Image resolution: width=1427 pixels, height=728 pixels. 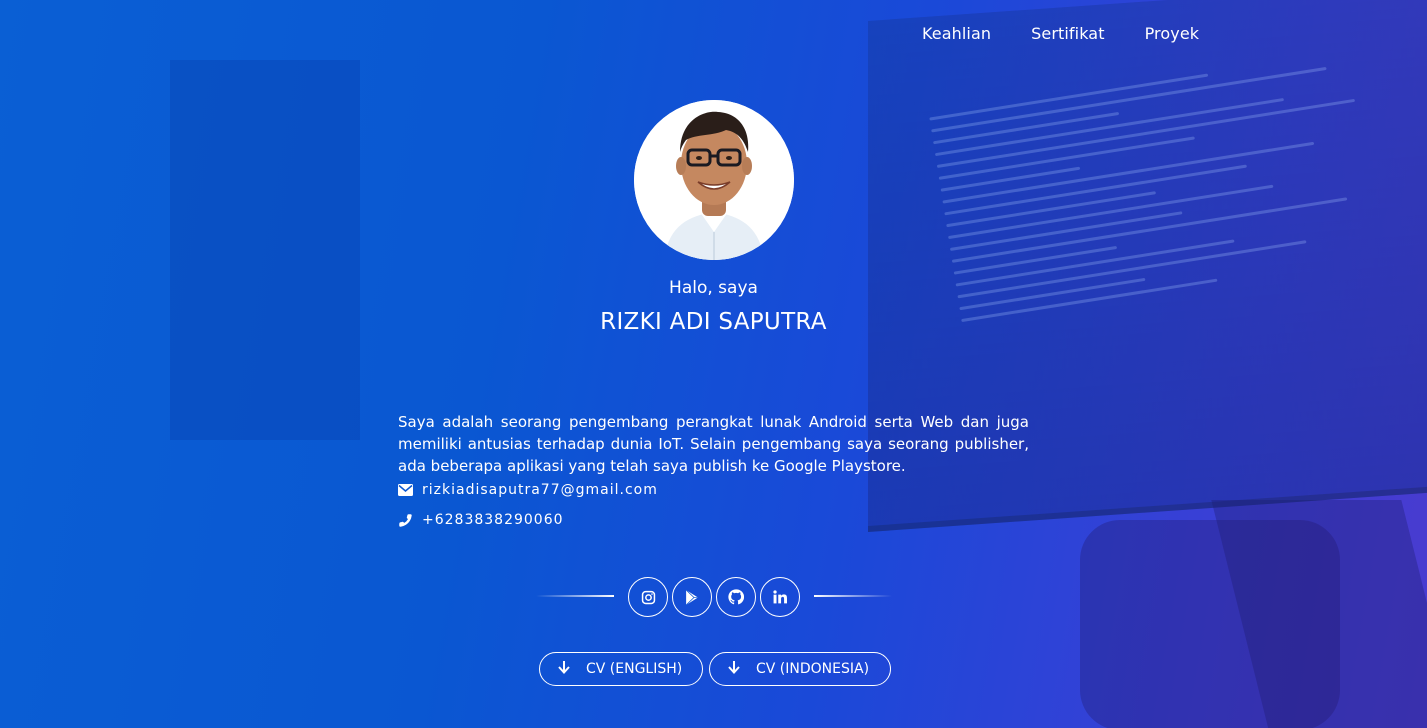 I want to click on cv-indonesia-button: CV (INDONESIA), so click(x=800, y=669).